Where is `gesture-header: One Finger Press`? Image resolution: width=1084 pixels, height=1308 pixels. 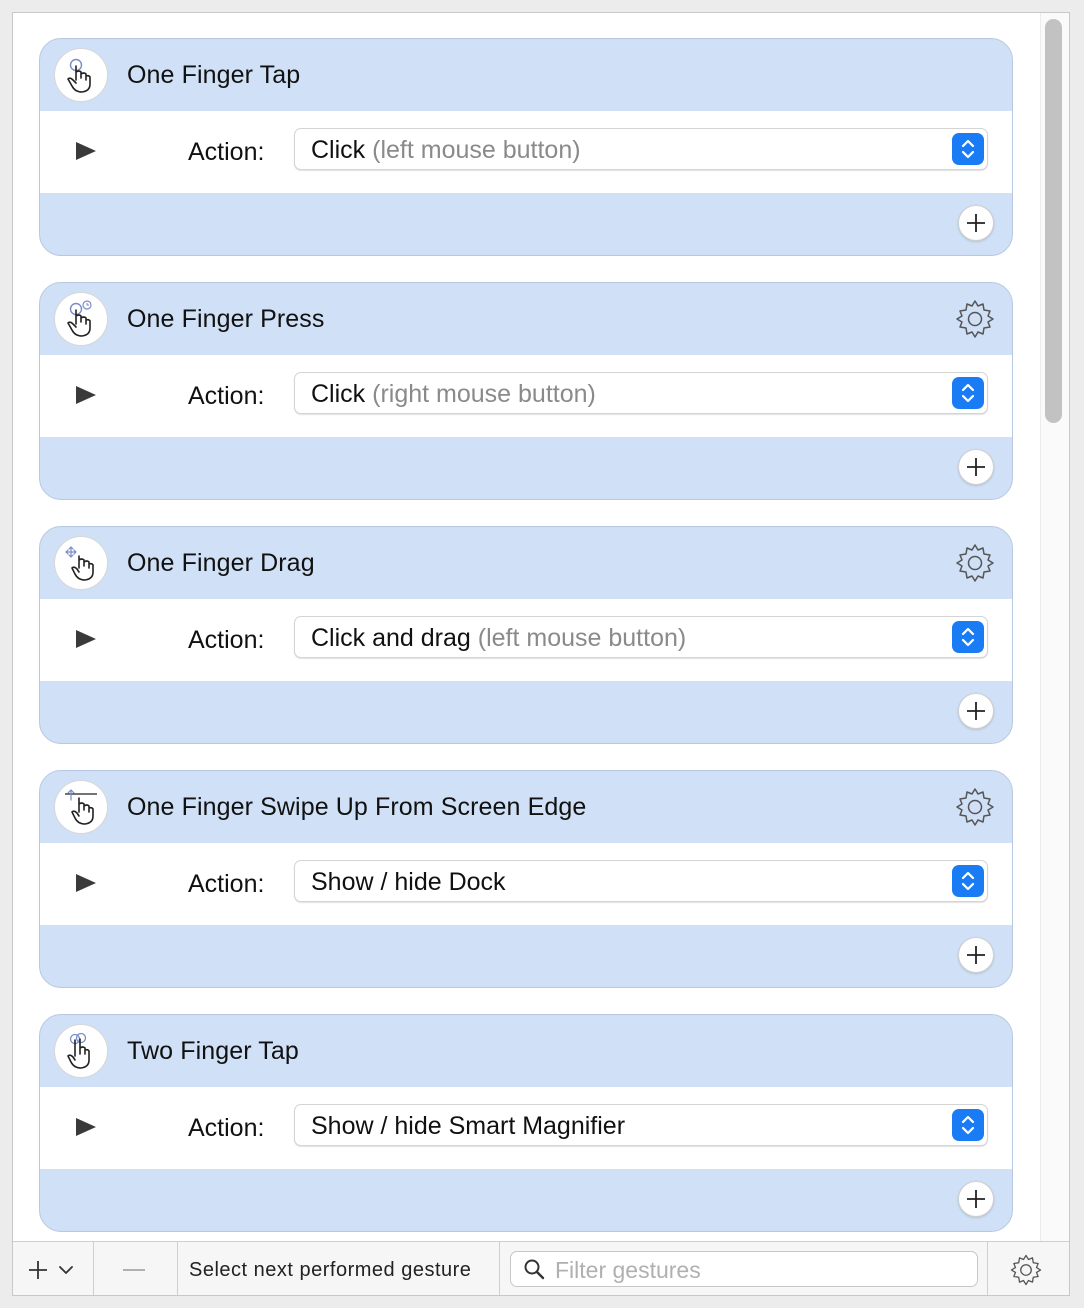
gesture-header: One Finger Press is located at coordinates (526, 319).